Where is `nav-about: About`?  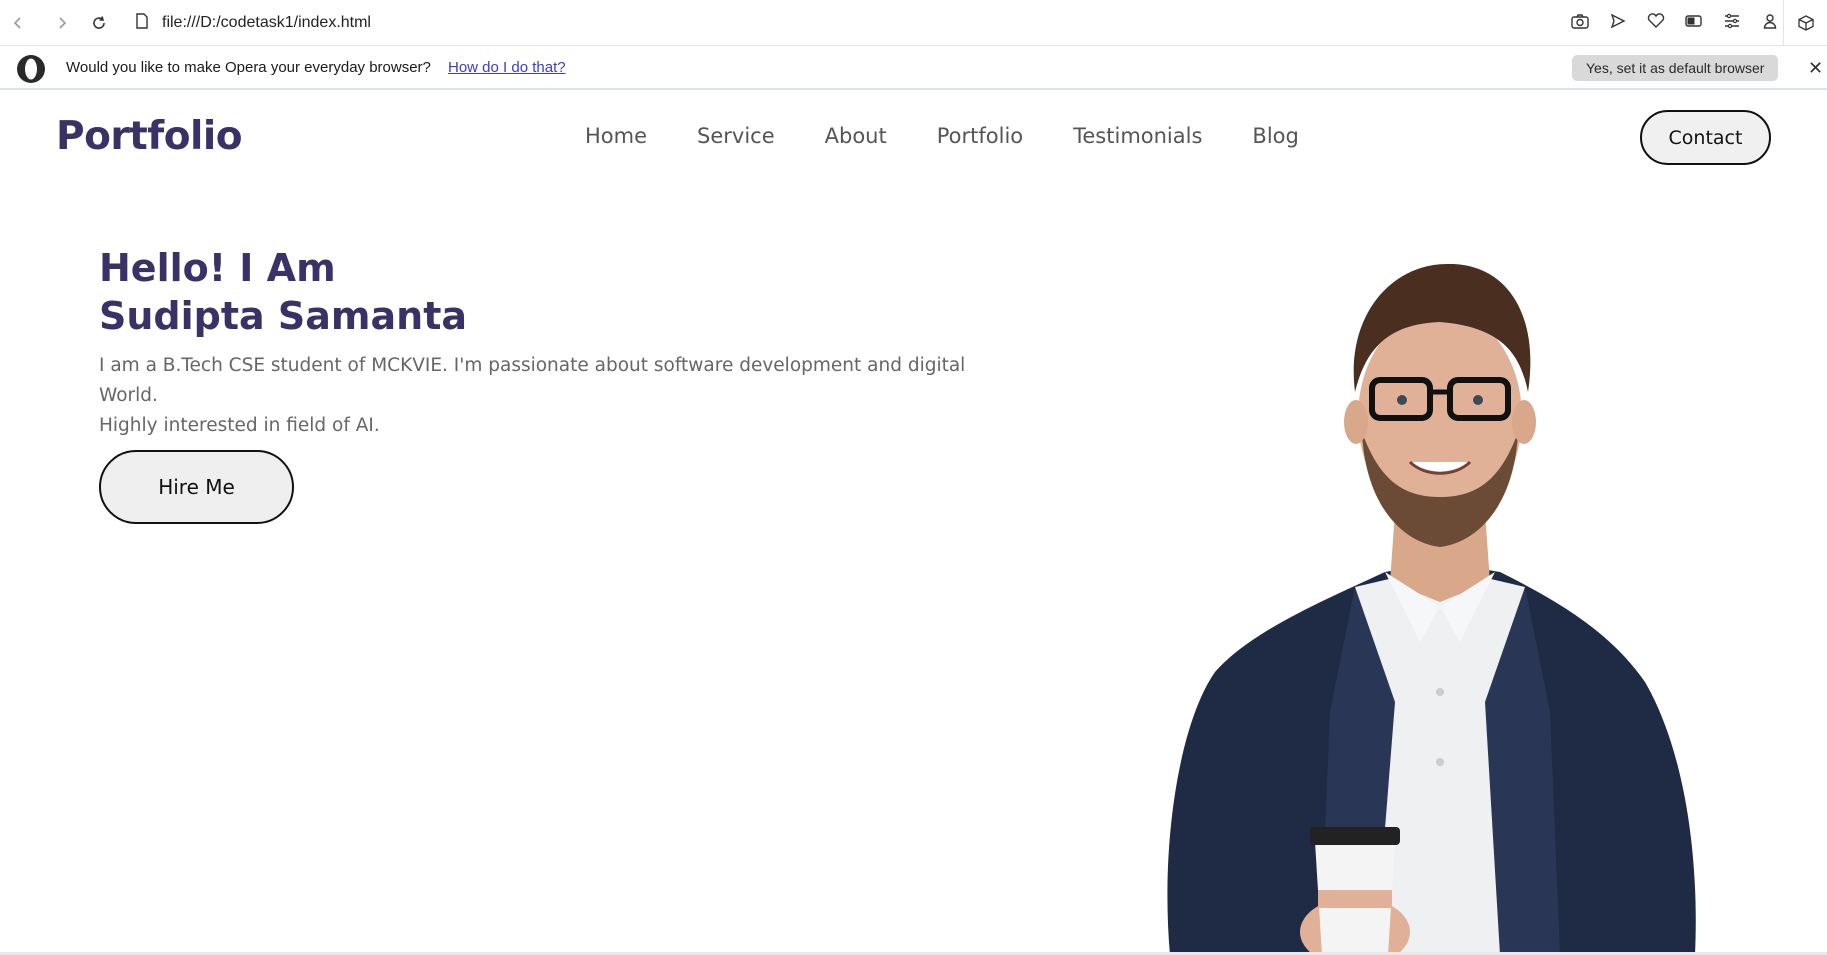
nav-about: About is located at coordinates (856, 136).